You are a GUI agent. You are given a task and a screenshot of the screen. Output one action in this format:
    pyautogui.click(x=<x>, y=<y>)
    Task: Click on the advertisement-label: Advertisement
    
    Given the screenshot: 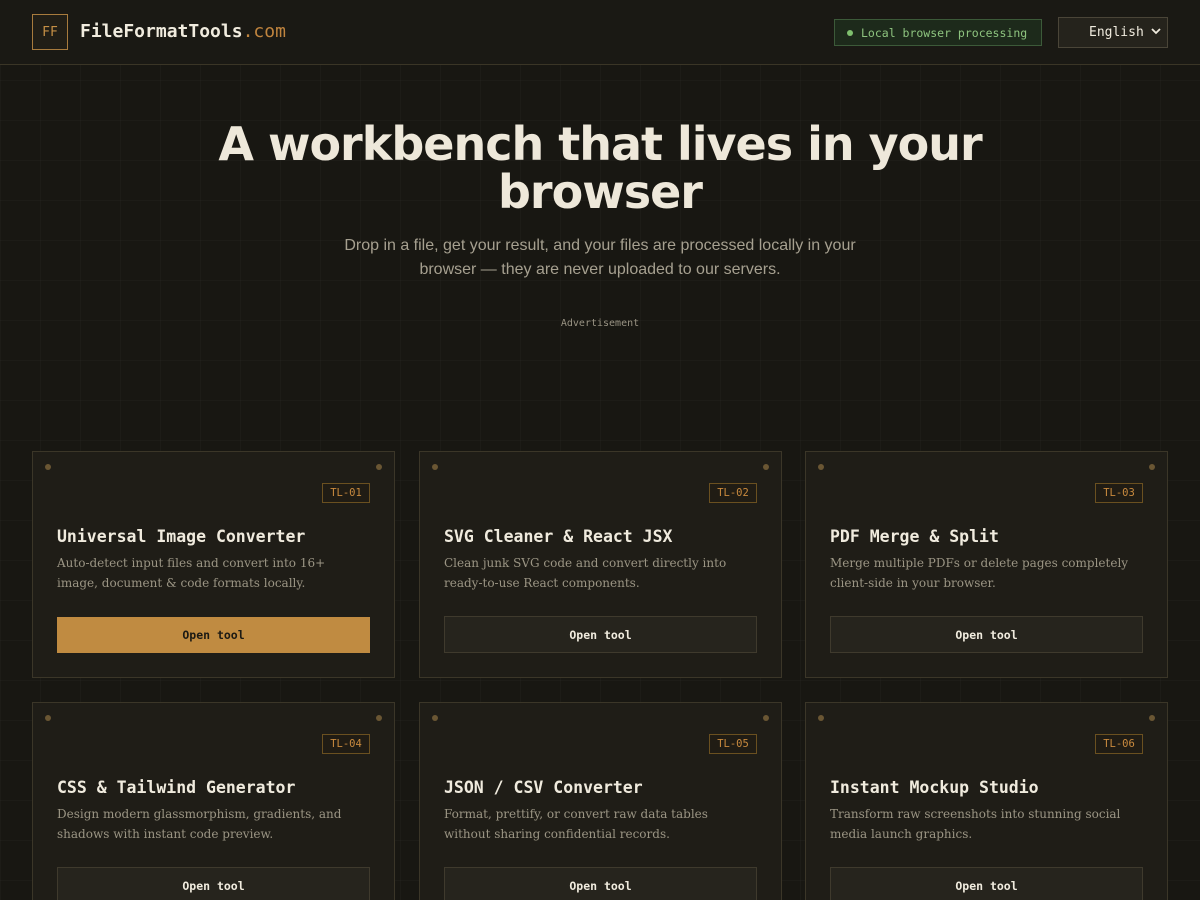 What is the action you would take?
    pyautogui.click(x=600, y=323)
    